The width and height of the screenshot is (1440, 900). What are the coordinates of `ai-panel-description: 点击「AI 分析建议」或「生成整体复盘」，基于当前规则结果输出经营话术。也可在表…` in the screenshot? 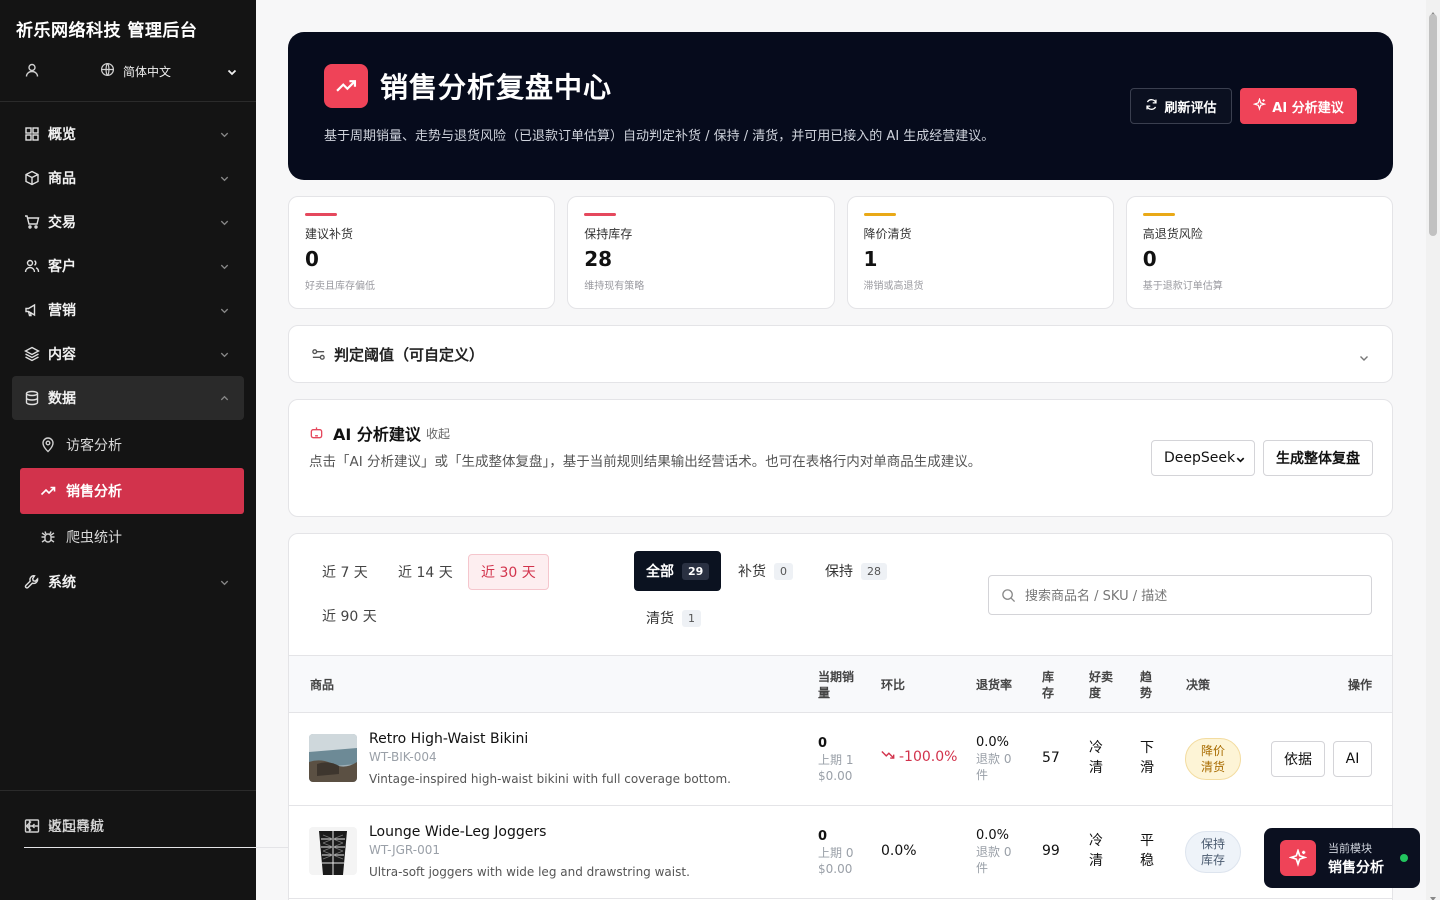 It's located at (645, 462).